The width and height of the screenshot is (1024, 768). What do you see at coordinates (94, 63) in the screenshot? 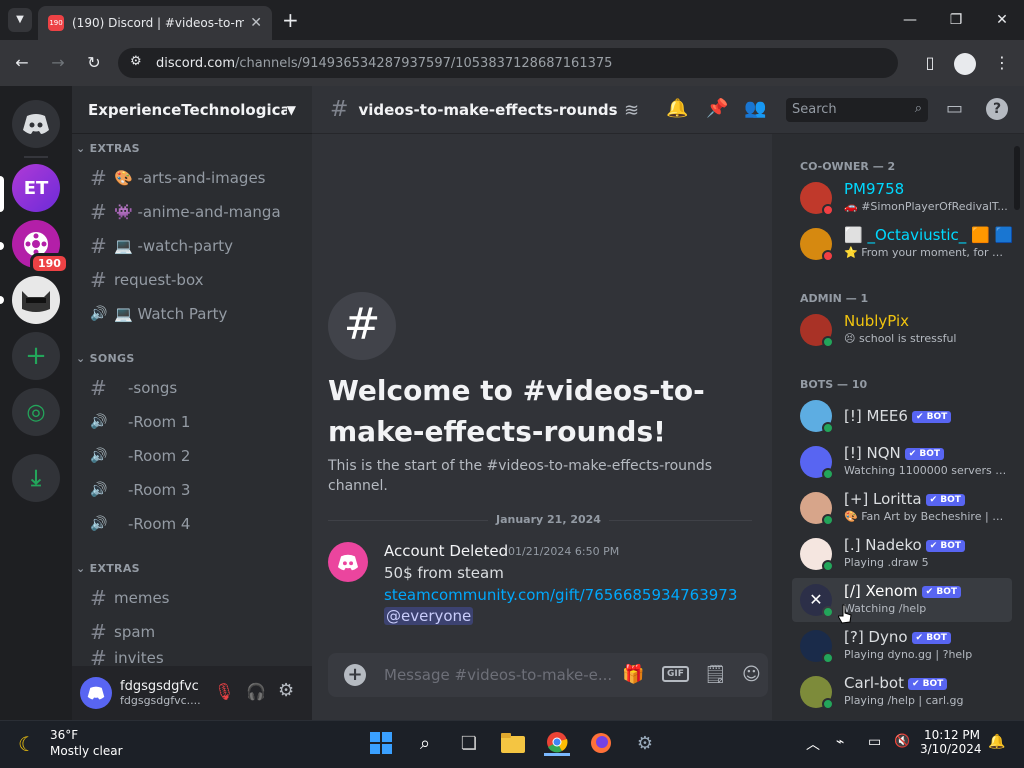
I see `reload-button: ↻` at bounding box center [94, 63].